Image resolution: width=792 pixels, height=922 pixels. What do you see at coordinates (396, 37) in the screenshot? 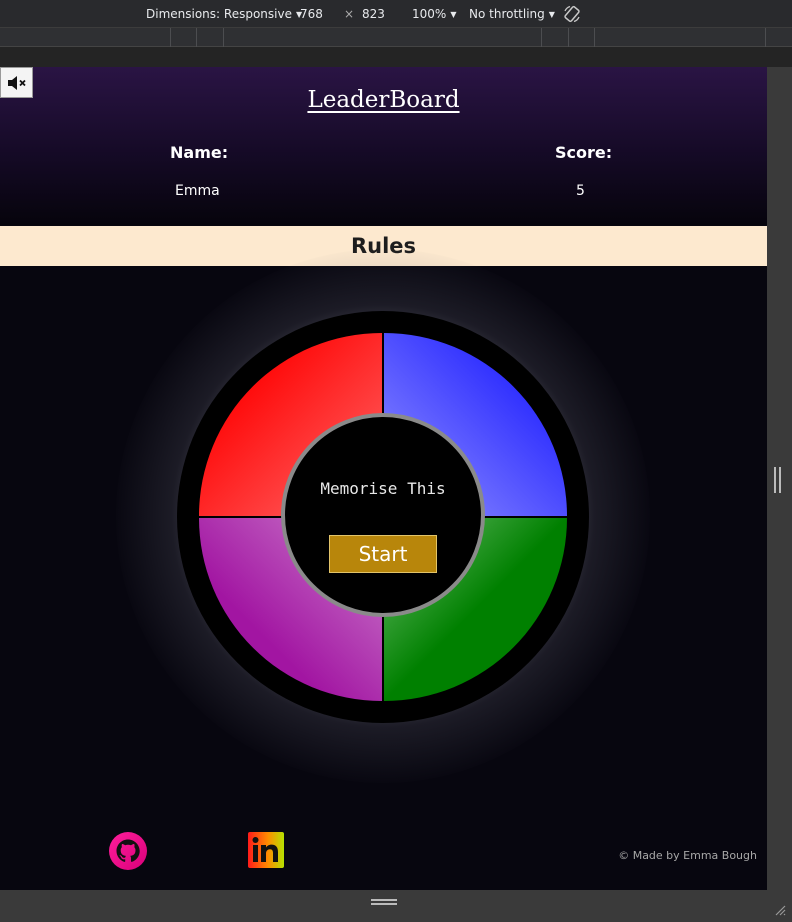
I see `media-query-ruler` at bounding box center [396, 37].